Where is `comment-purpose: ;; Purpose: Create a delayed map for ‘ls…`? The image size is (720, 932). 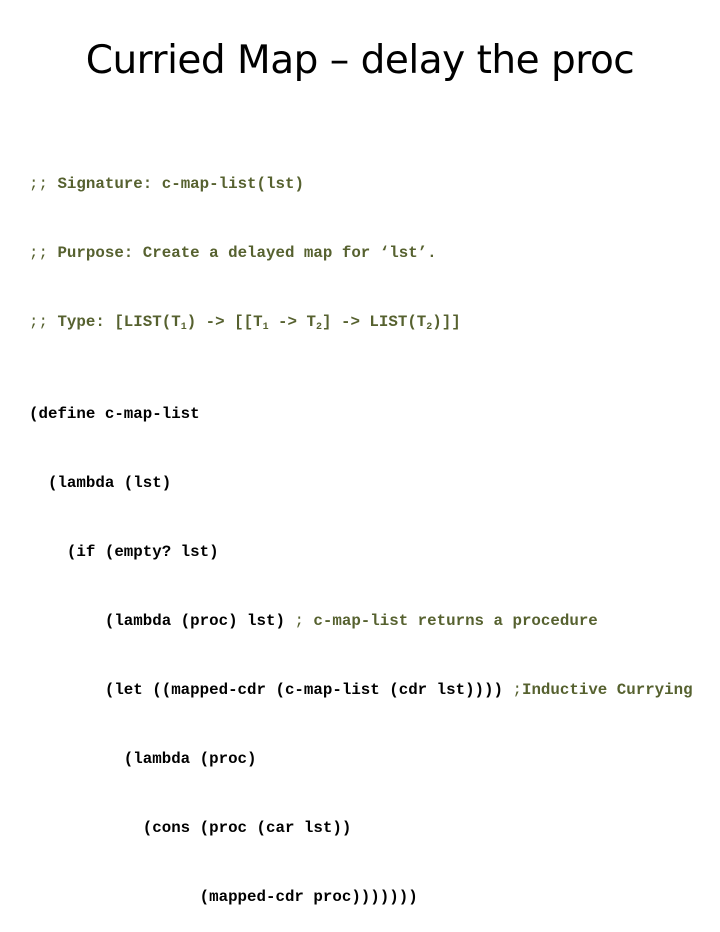 comment-purpose: ;; Purpose: Create a delayed map for ‘ls… is located at coordinates (361, 253).